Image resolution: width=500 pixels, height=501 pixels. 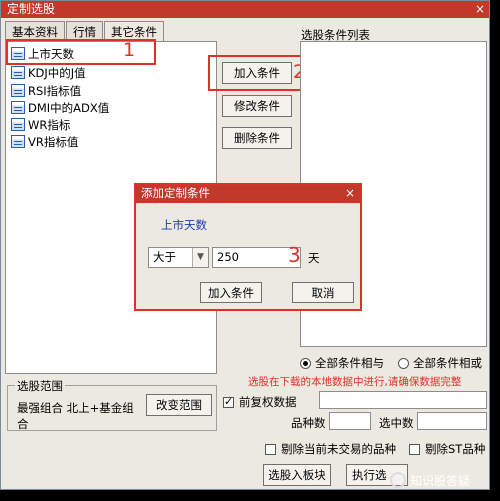 What do you see at coordinates (403, 400) in the screenshot?
I see `adjust-date-field` at bounding box center [403, 400].